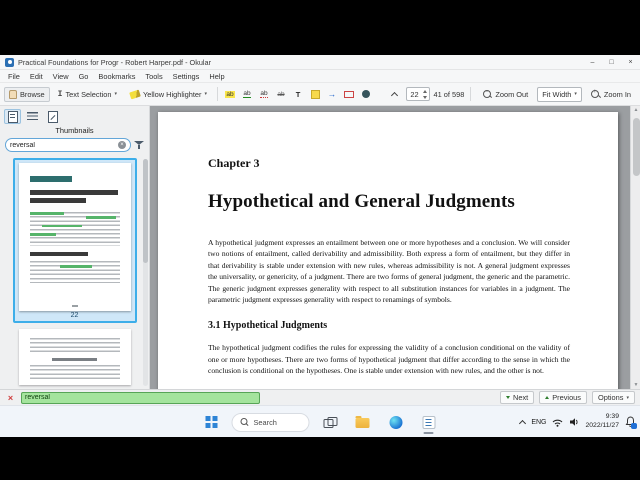 Image resolution: width=640 pixels, height=480 pixels. What do you see at coordinates (635, 385) in the screenshot?
I see `scroll-down-icon: ▼` at bounding box center [635, 385].